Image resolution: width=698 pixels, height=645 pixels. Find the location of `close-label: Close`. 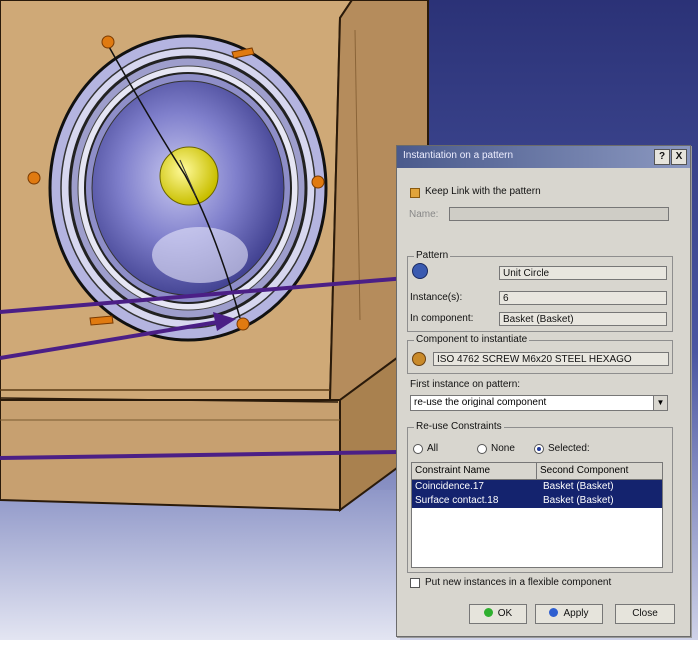

close-label: Close is located at coordinates (645, 613).